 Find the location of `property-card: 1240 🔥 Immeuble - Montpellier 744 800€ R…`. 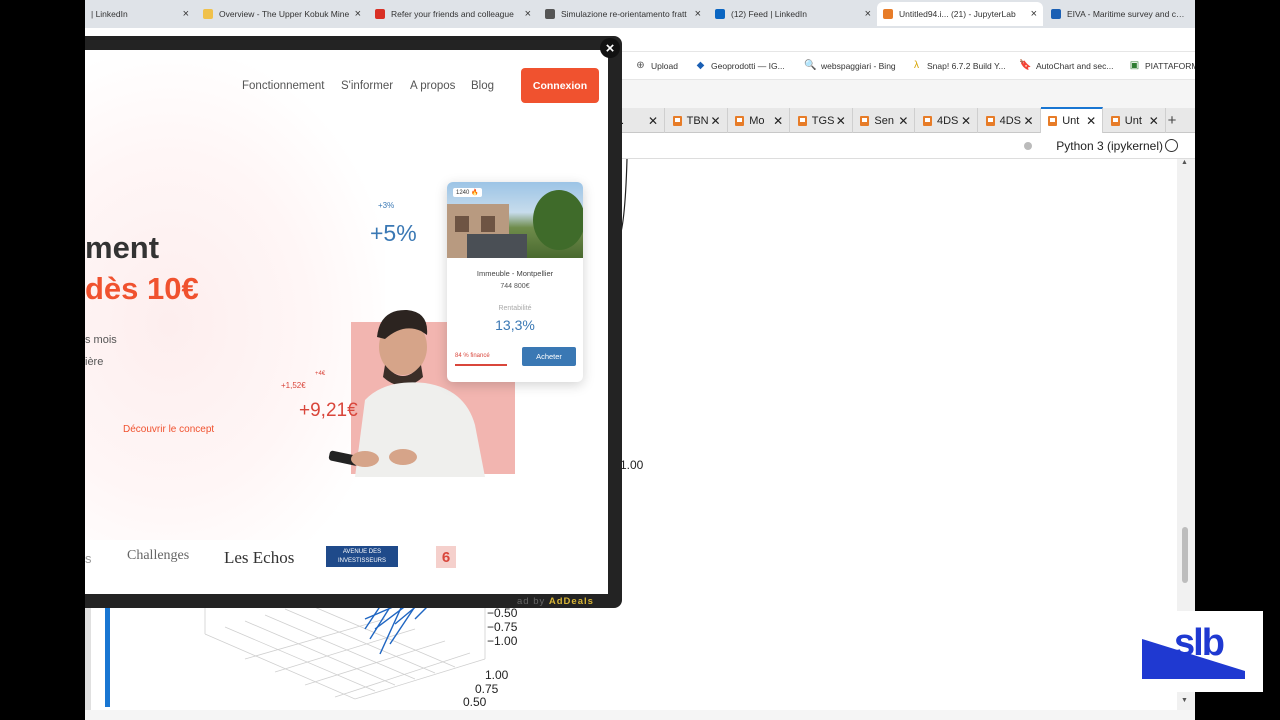

property-card: 1240 🔥 Immeuble - Montpellier 744 800€ R… is located at coordinates (515, 282).